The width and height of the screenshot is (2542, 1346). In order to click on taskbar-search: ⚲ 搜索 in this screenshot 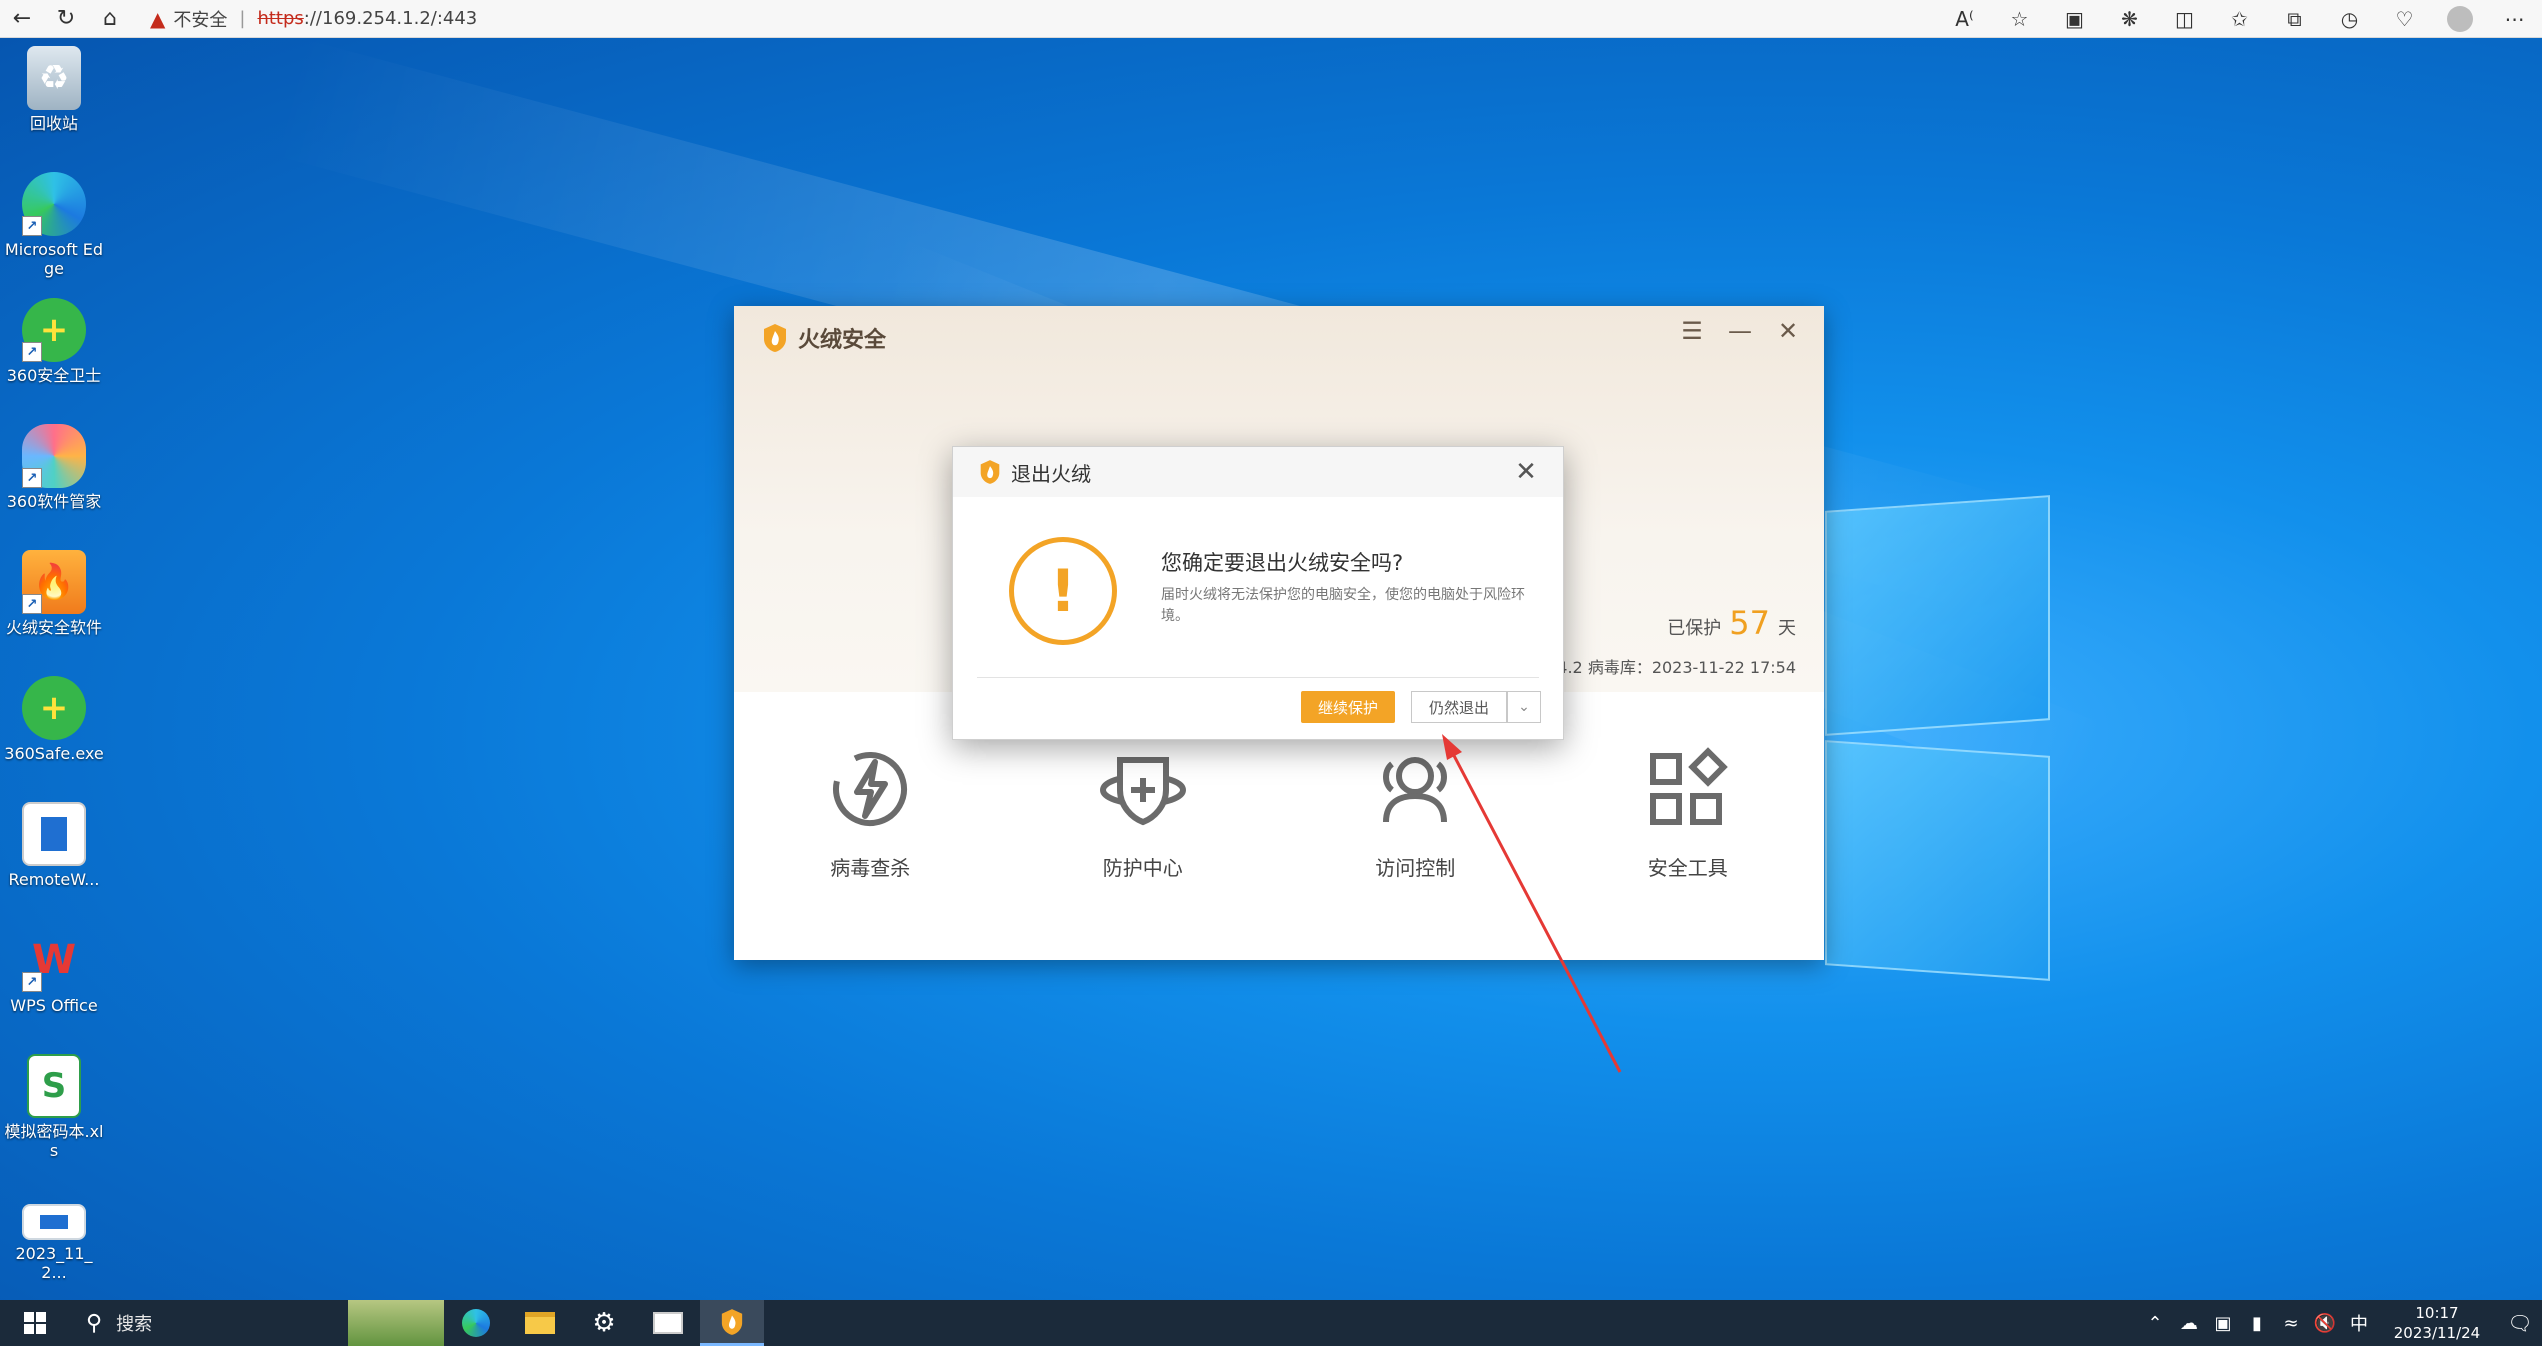, I will do `click(209, 1323)`.